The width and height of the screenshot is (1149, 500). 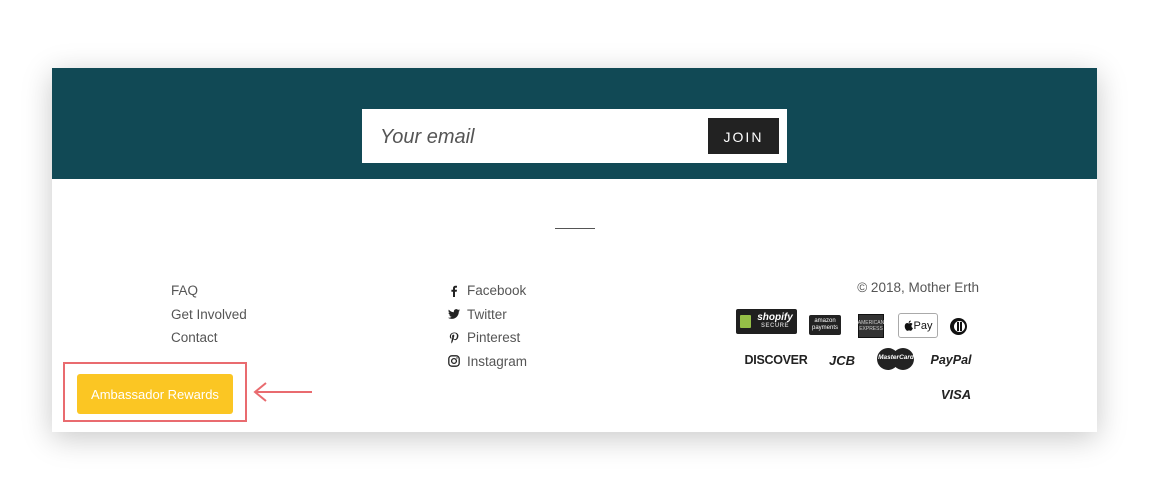 I want to click on footer-link-get-involved: Get Involved, so click(x=209, y=315).